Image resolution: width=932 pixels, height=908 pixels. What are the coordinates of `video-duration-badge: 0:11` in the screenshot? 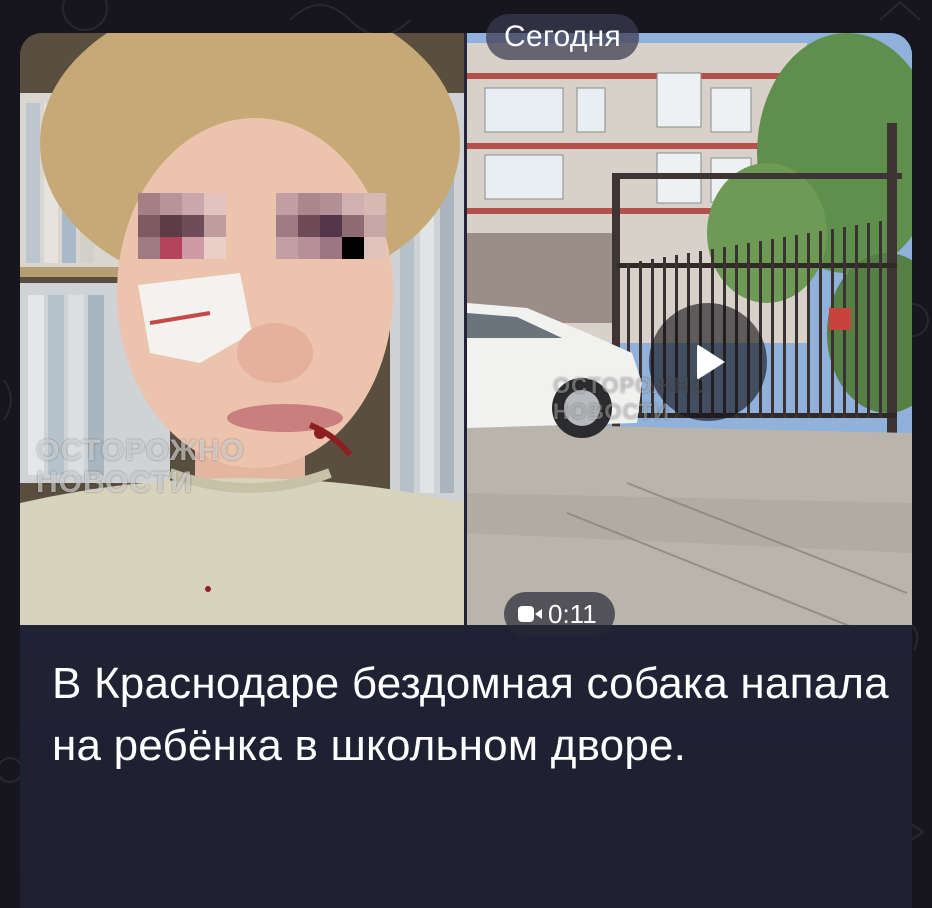 It's located at (559, 614).